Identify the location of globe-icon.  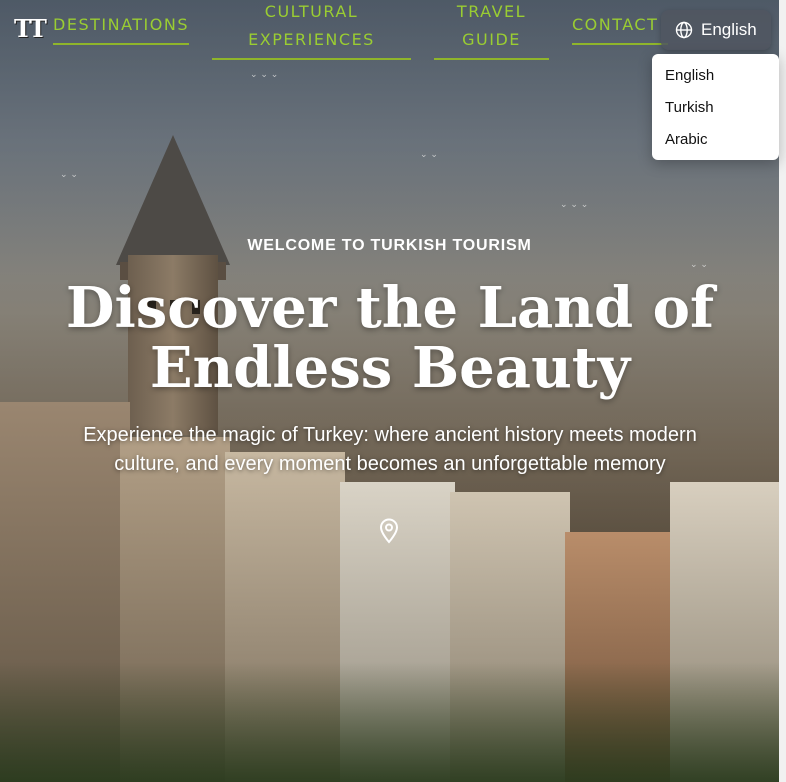
(684, 30).